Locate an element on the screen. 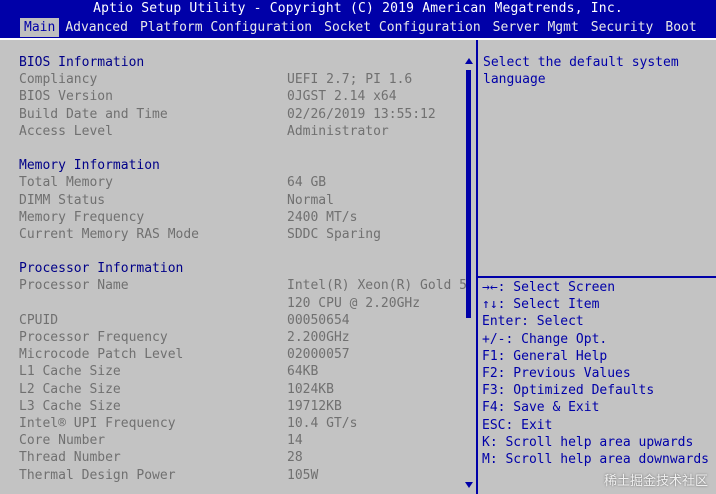 This screenshot has height=494, width=716. info-value: 02/26/2019 13:55:12 is located at coordinates (361, 114).